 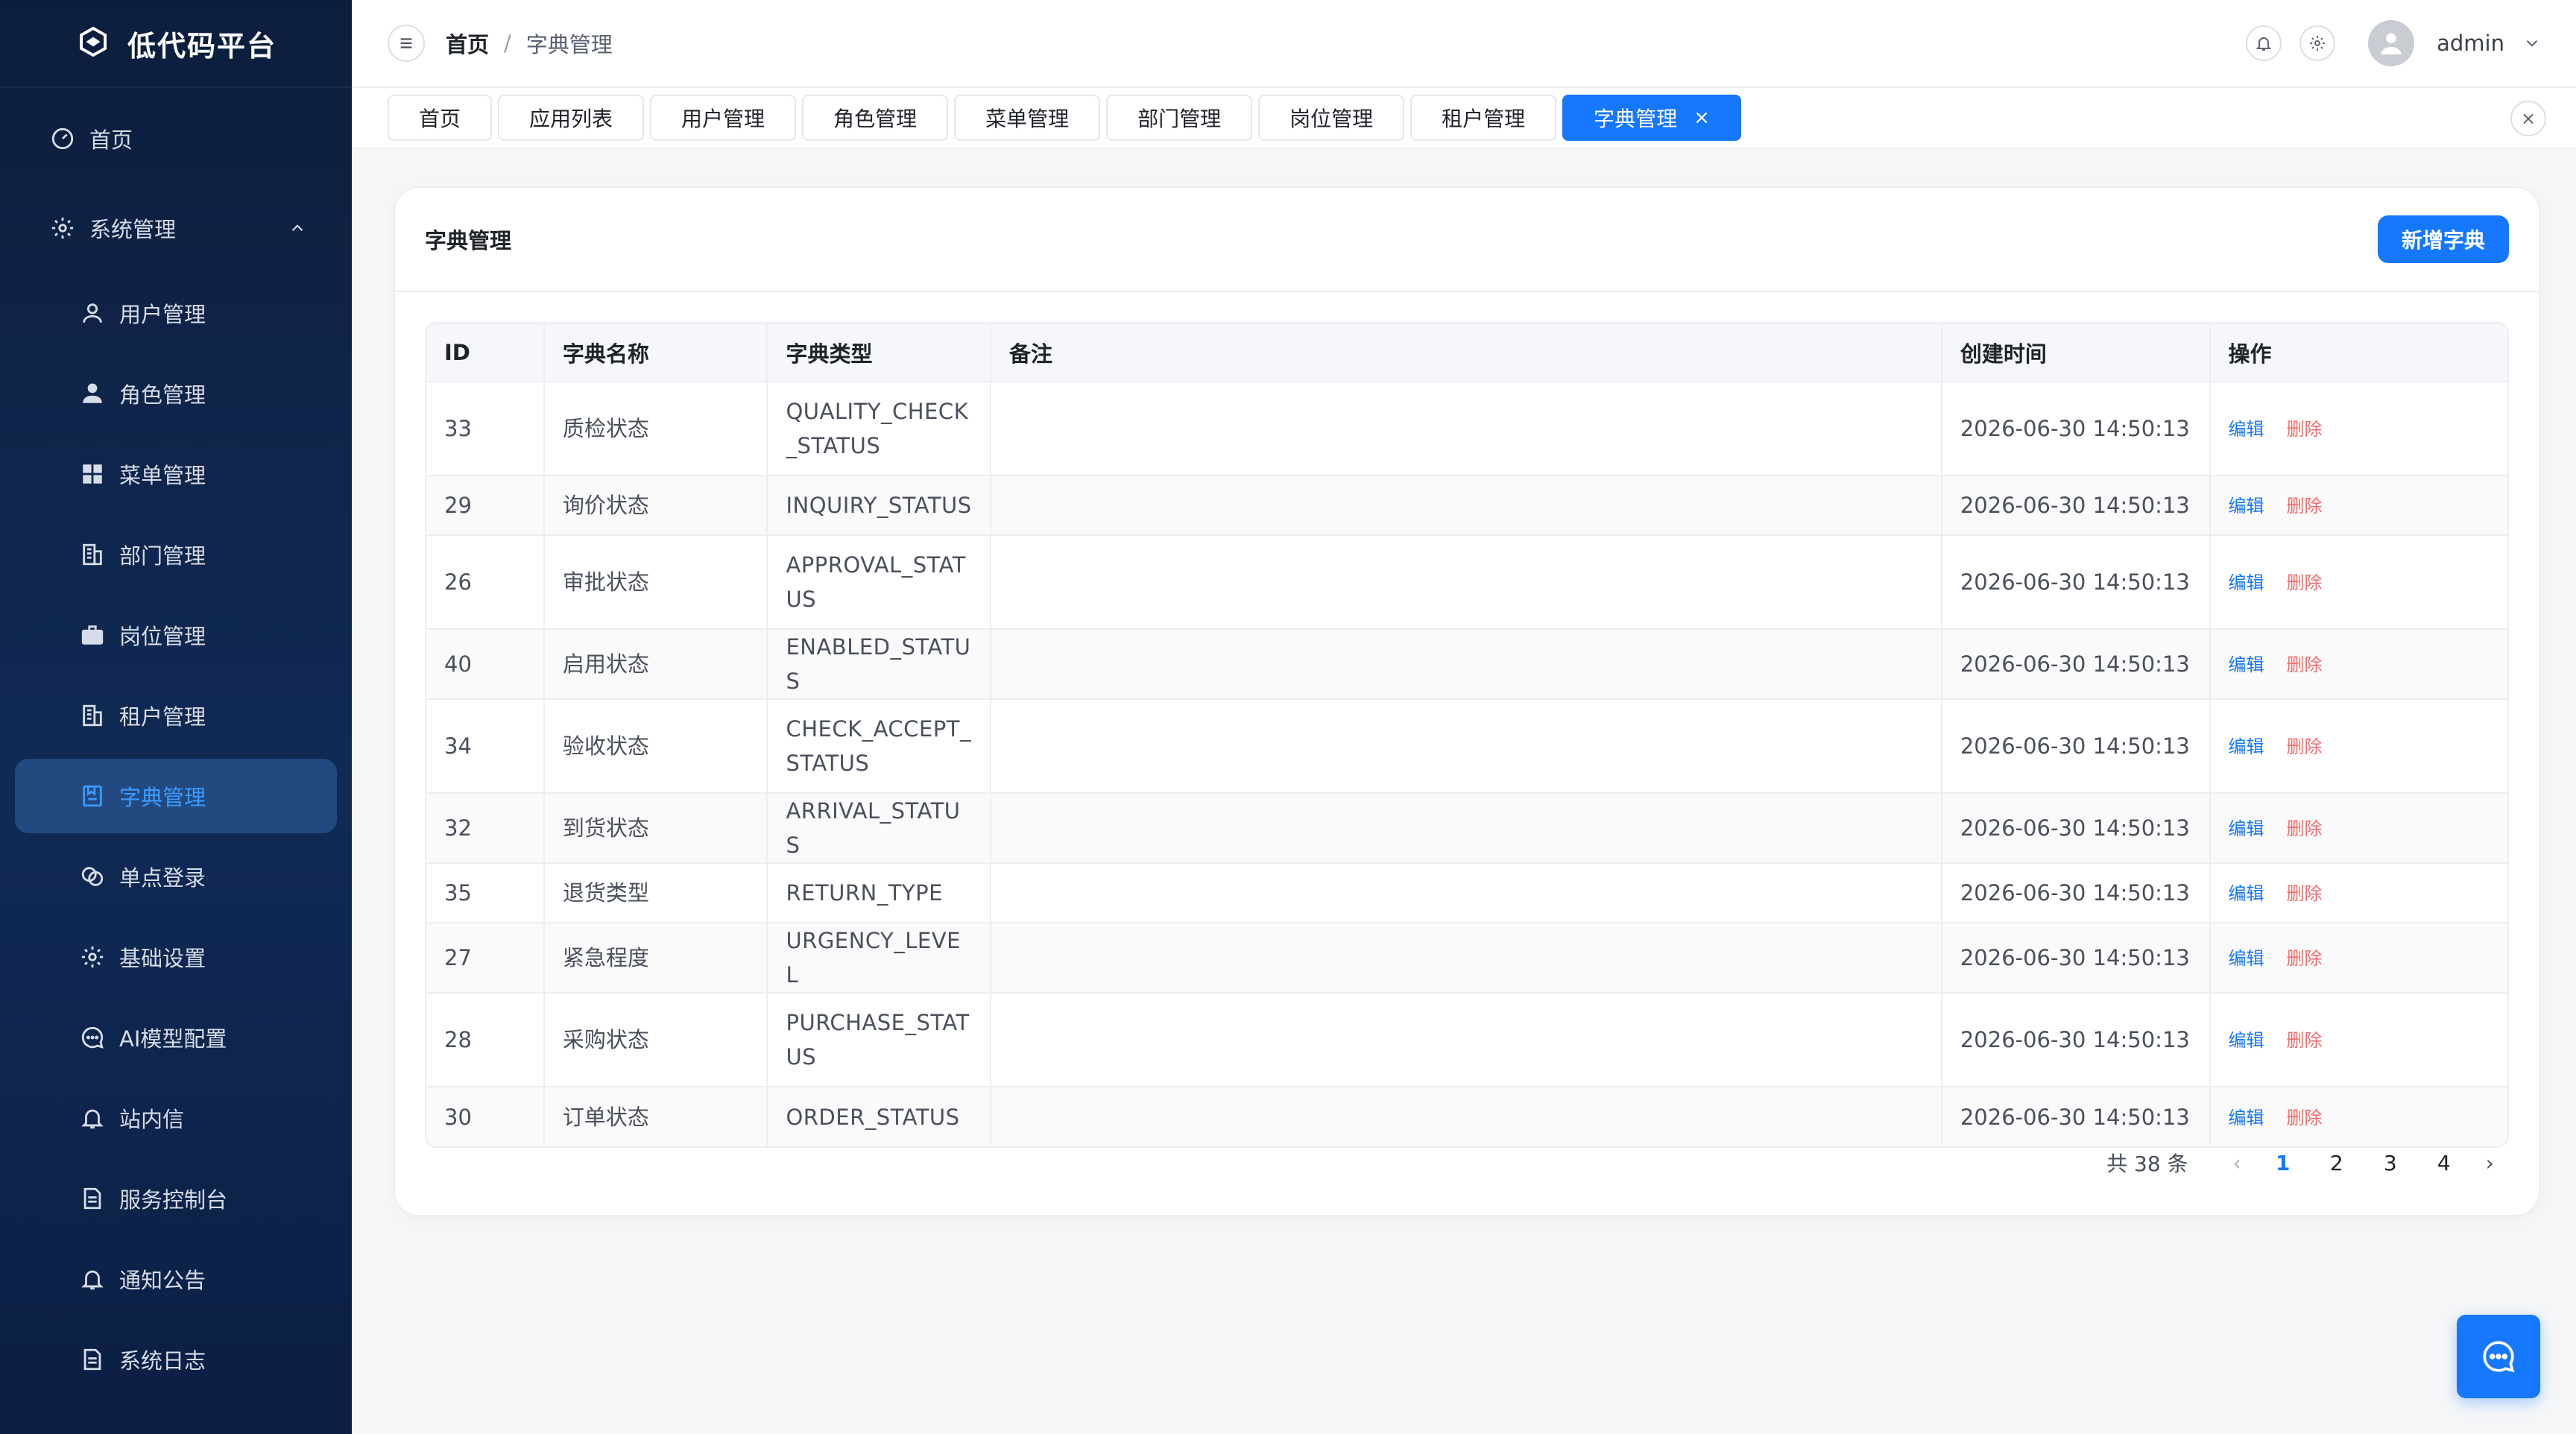 What do you see at coordinates (529, 43) in the screenshot?
I see `breadcrumb: 首页 / 字典管理` at bounding box center [529, 43].